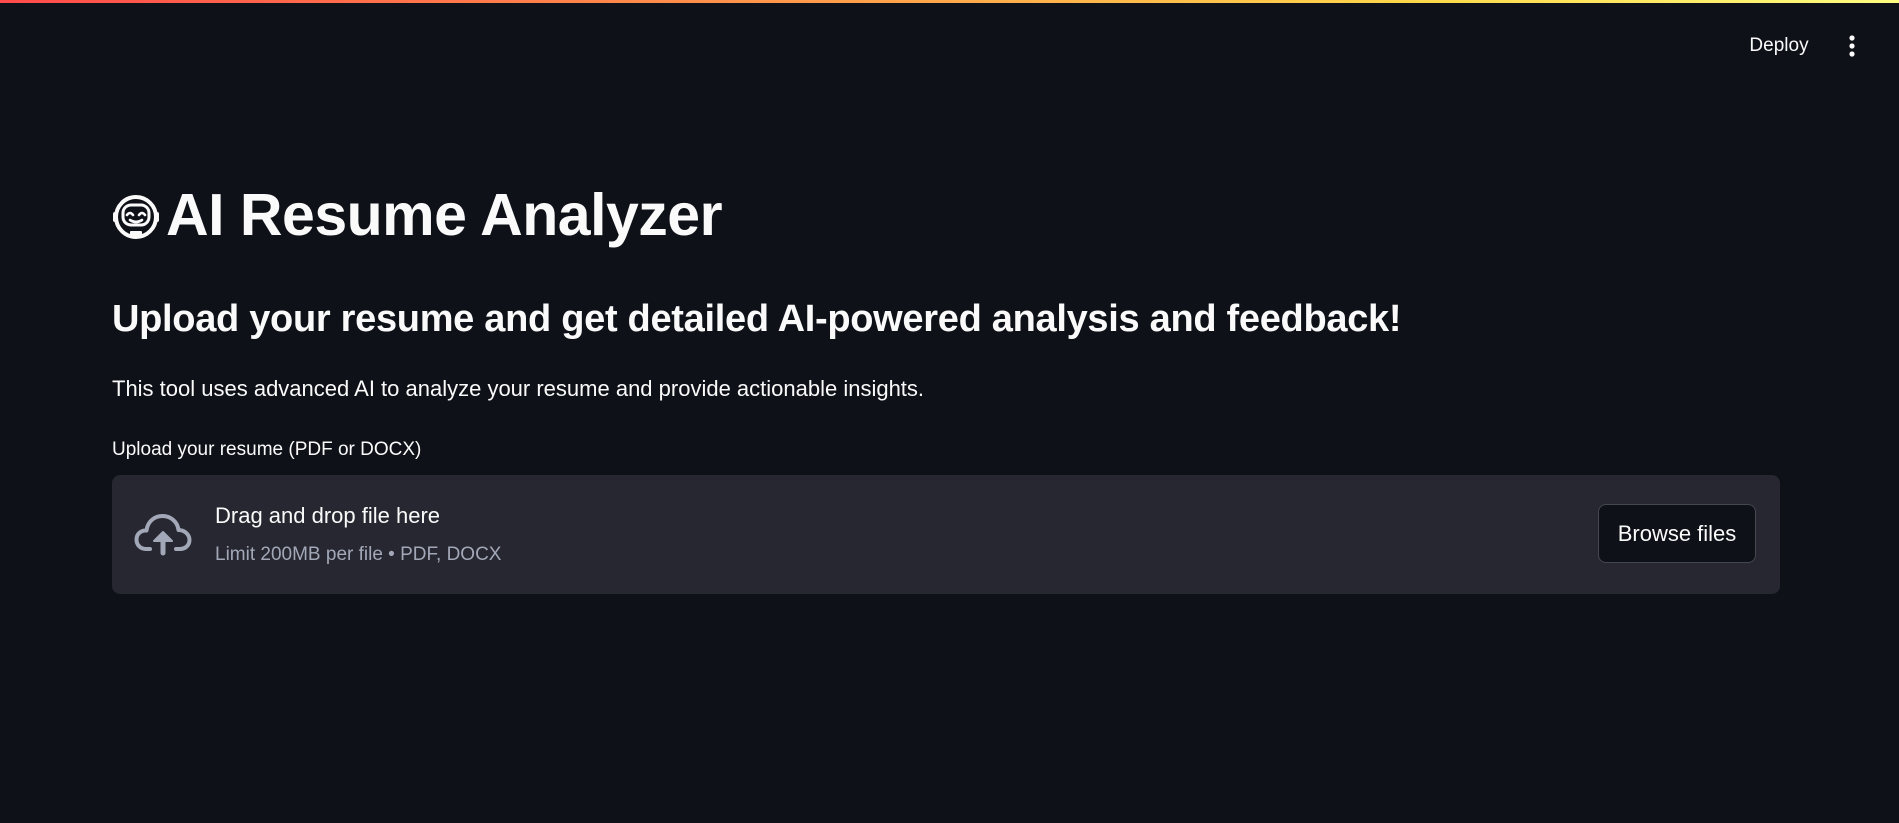 The height and width of the screenshot is (823, 1899). I want to click on browse-files-button: Browse files, so click(1677, 533).